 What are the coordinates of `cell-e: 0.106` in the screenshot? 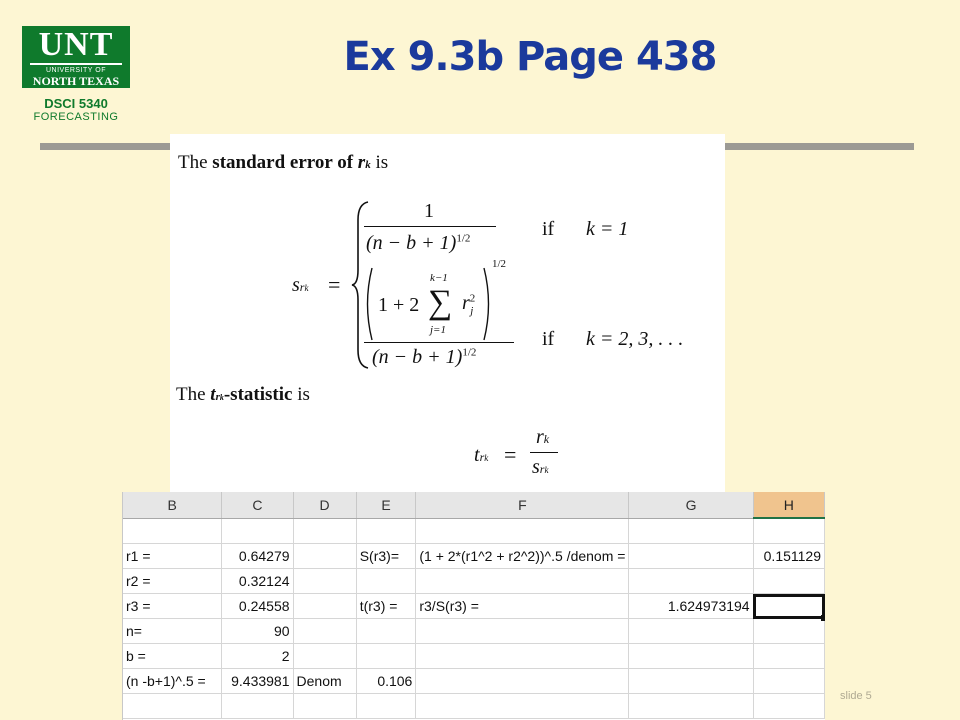 It's located at (386, 681).